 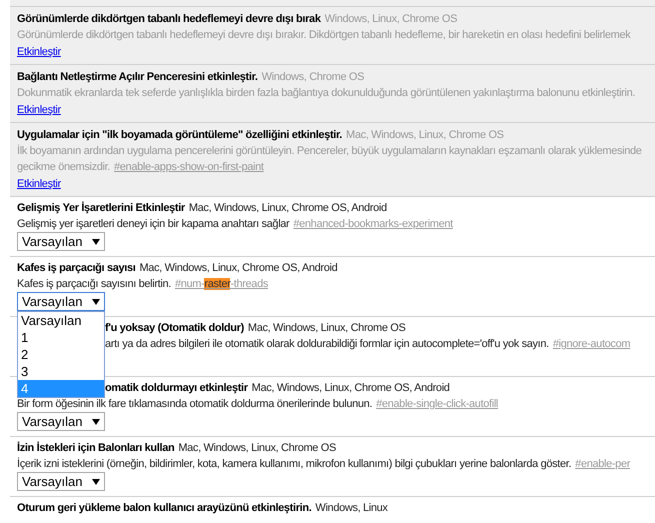 I want to click on experiment-title: İzin İstekleri için Balonları kullan, so click(x=95, y=448).